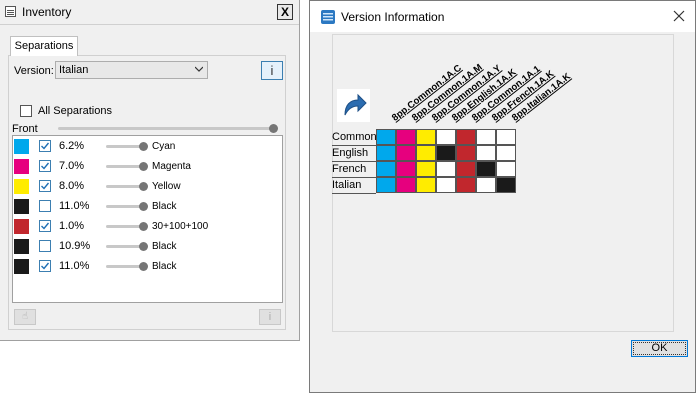 The width and height of the screenshot is (696, 393). What do you see at coordinates (354, 137) in the screenshot?
I see `row-label-common: Common` at bounding box center [354, 137].